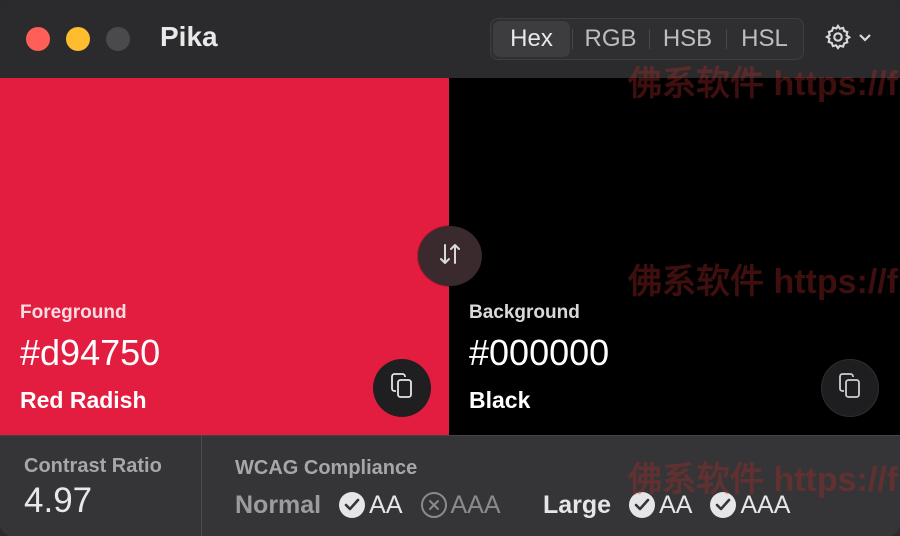  What do you see at coordinates (610, 39) in the screenshot?
I see `format-tab-rgb: RGB` at bounding box center [610, 39].